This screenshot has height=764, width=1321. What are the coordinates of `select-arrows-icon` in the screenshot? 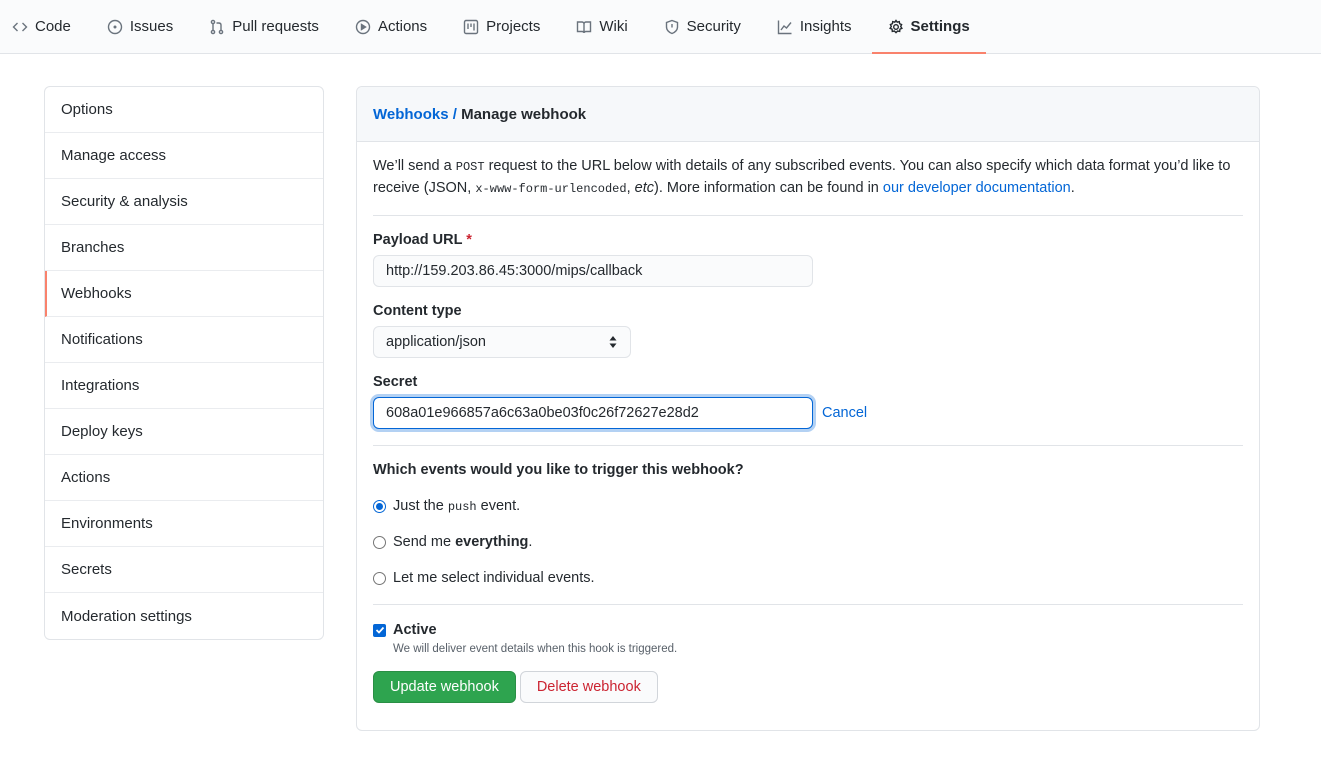 It's located at (613, 342).